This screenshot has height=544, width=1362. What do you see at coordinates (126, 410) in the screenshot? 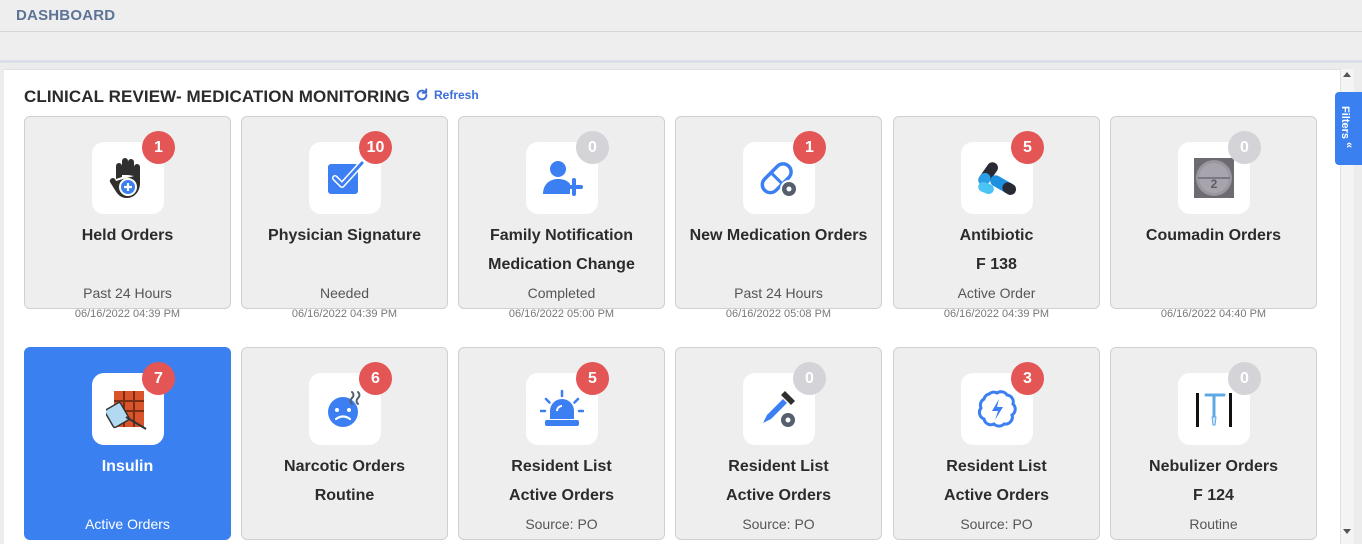
I see `insulin-icon` at bounding box center [126, 410].